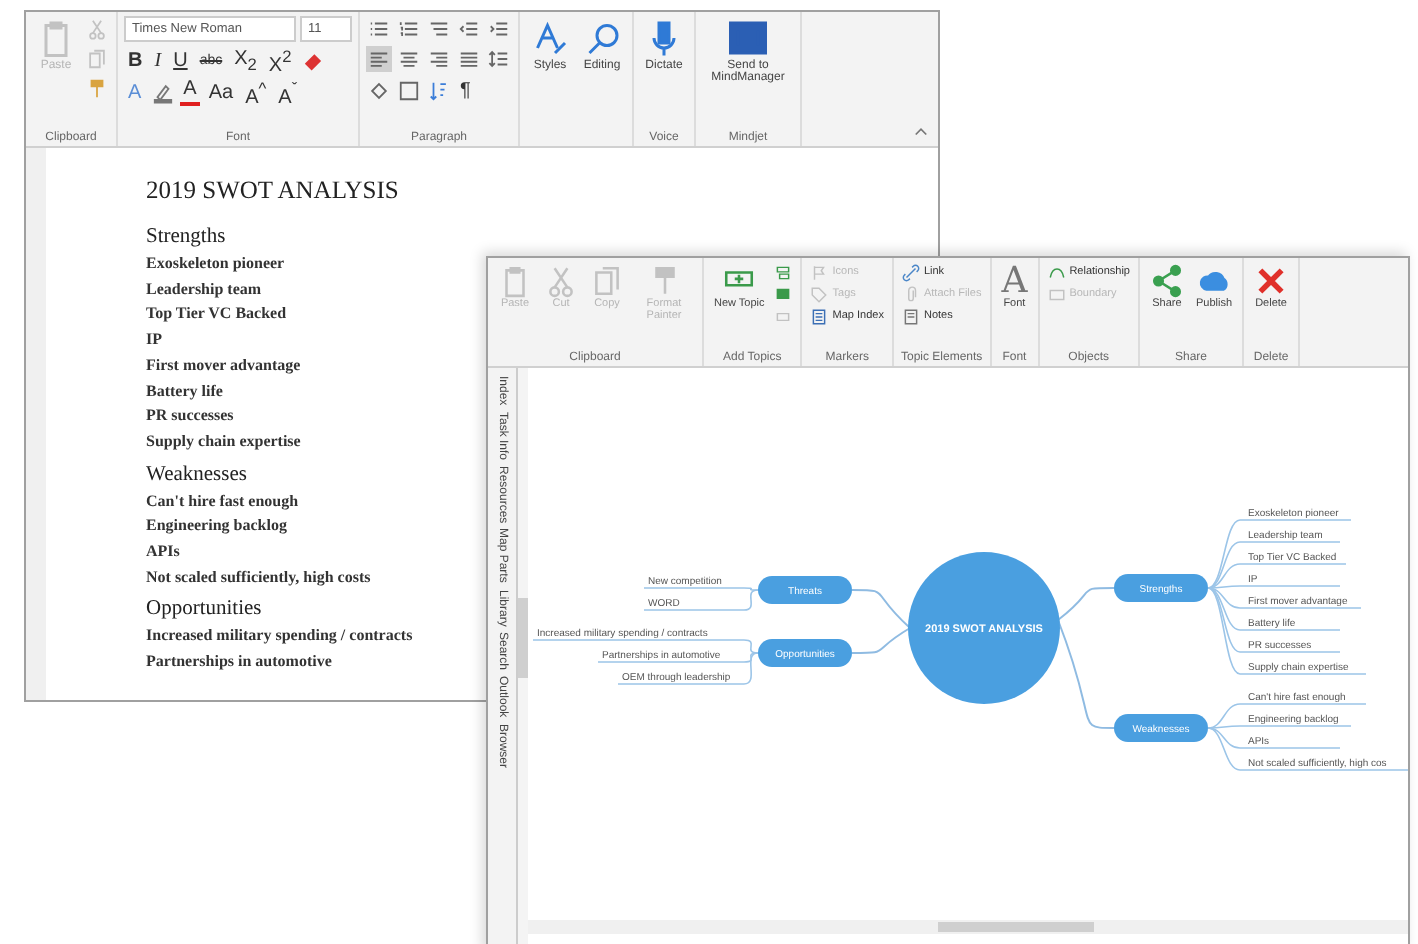 The image size is (1418, 944). What do you see at coordinates (1166, 281) in the screenshot?
I see `share-icon` at bounding box center [1166, 281].